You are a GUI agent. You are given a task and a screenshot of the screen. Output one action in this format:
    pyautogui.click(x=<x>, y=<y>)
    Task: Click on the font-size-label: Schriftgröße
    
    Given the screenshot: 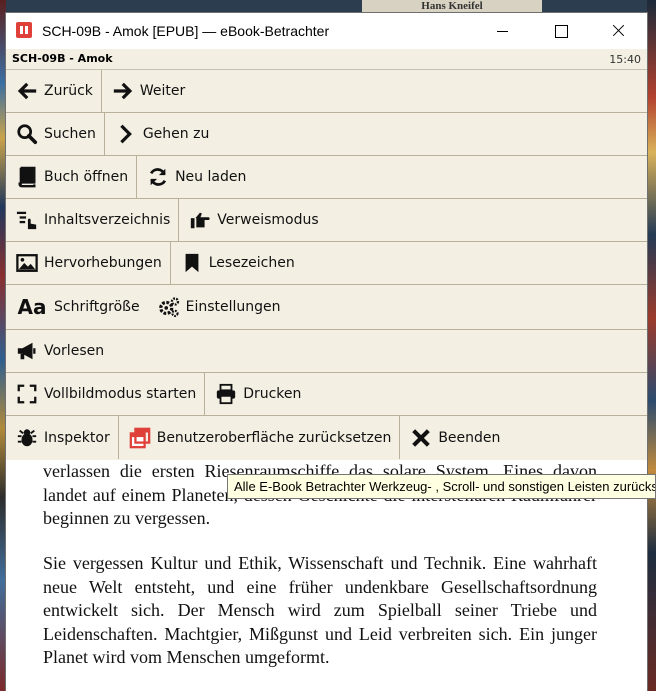 What is the action you would take?
    pyautogui.click(x=97, y=307)
    